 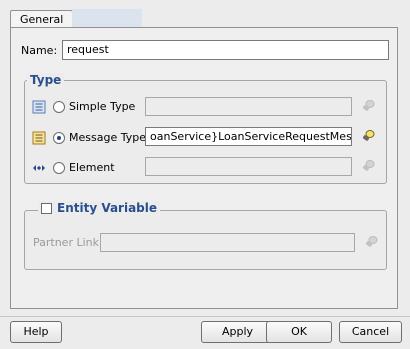 What do you see at coordinates (248, 166) in the screenshot?
I see `element-field` at bounding box center [248, 166].